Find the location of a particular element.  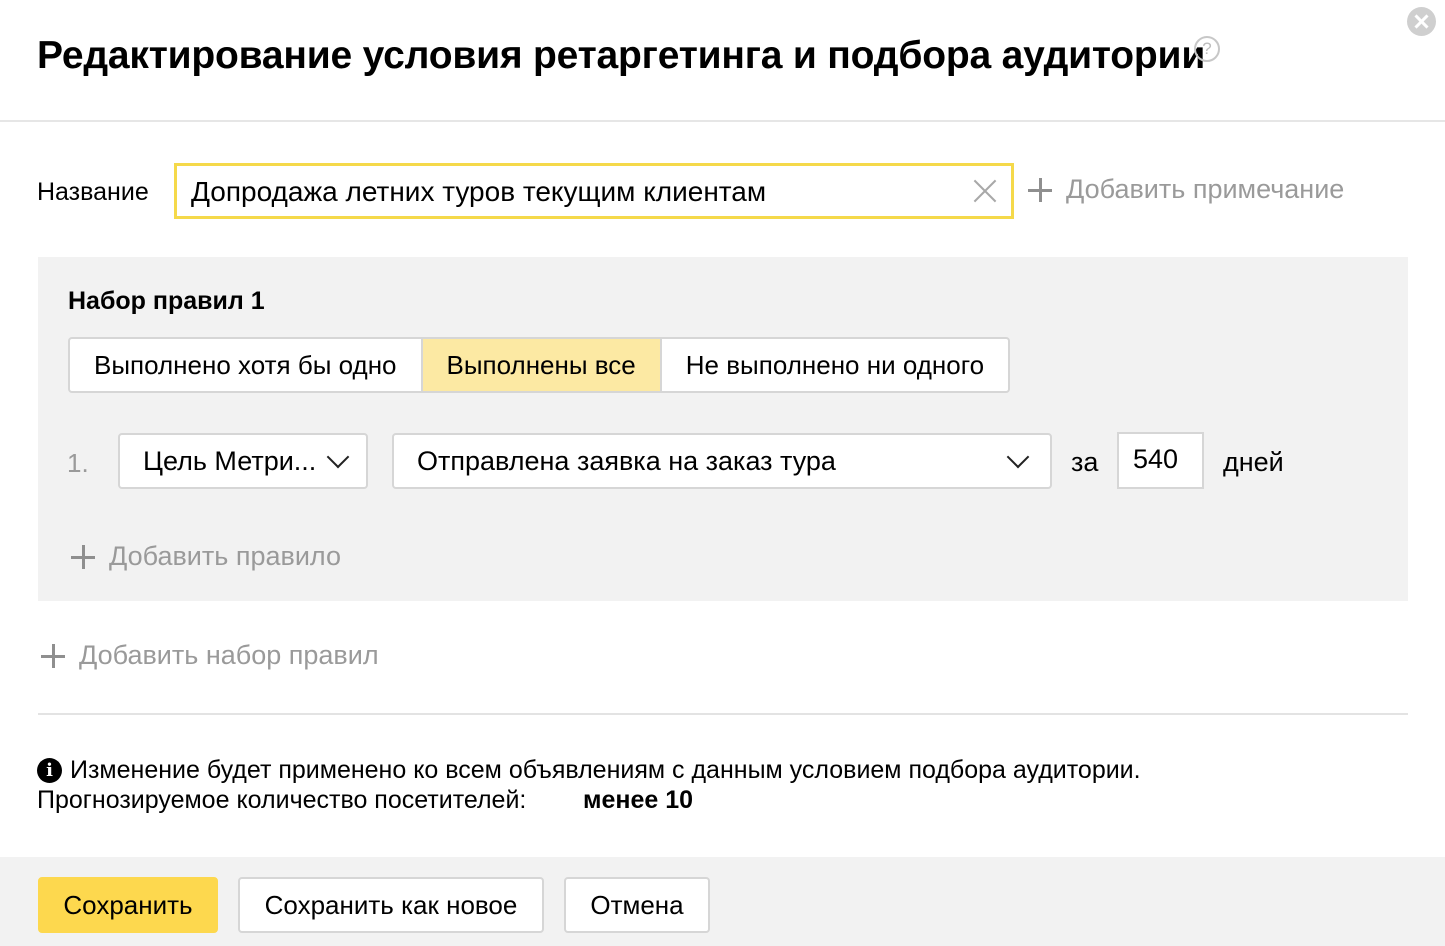

add-rule-label: Добавить правило is located at coordinates (225, 556).